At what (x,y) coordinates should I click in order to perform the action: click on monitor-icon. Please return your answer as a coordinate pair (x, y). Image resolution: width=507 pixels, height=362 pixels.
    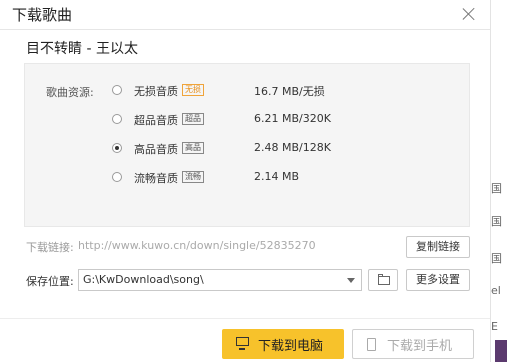
    Looking at the image, I should click on (242, 343).